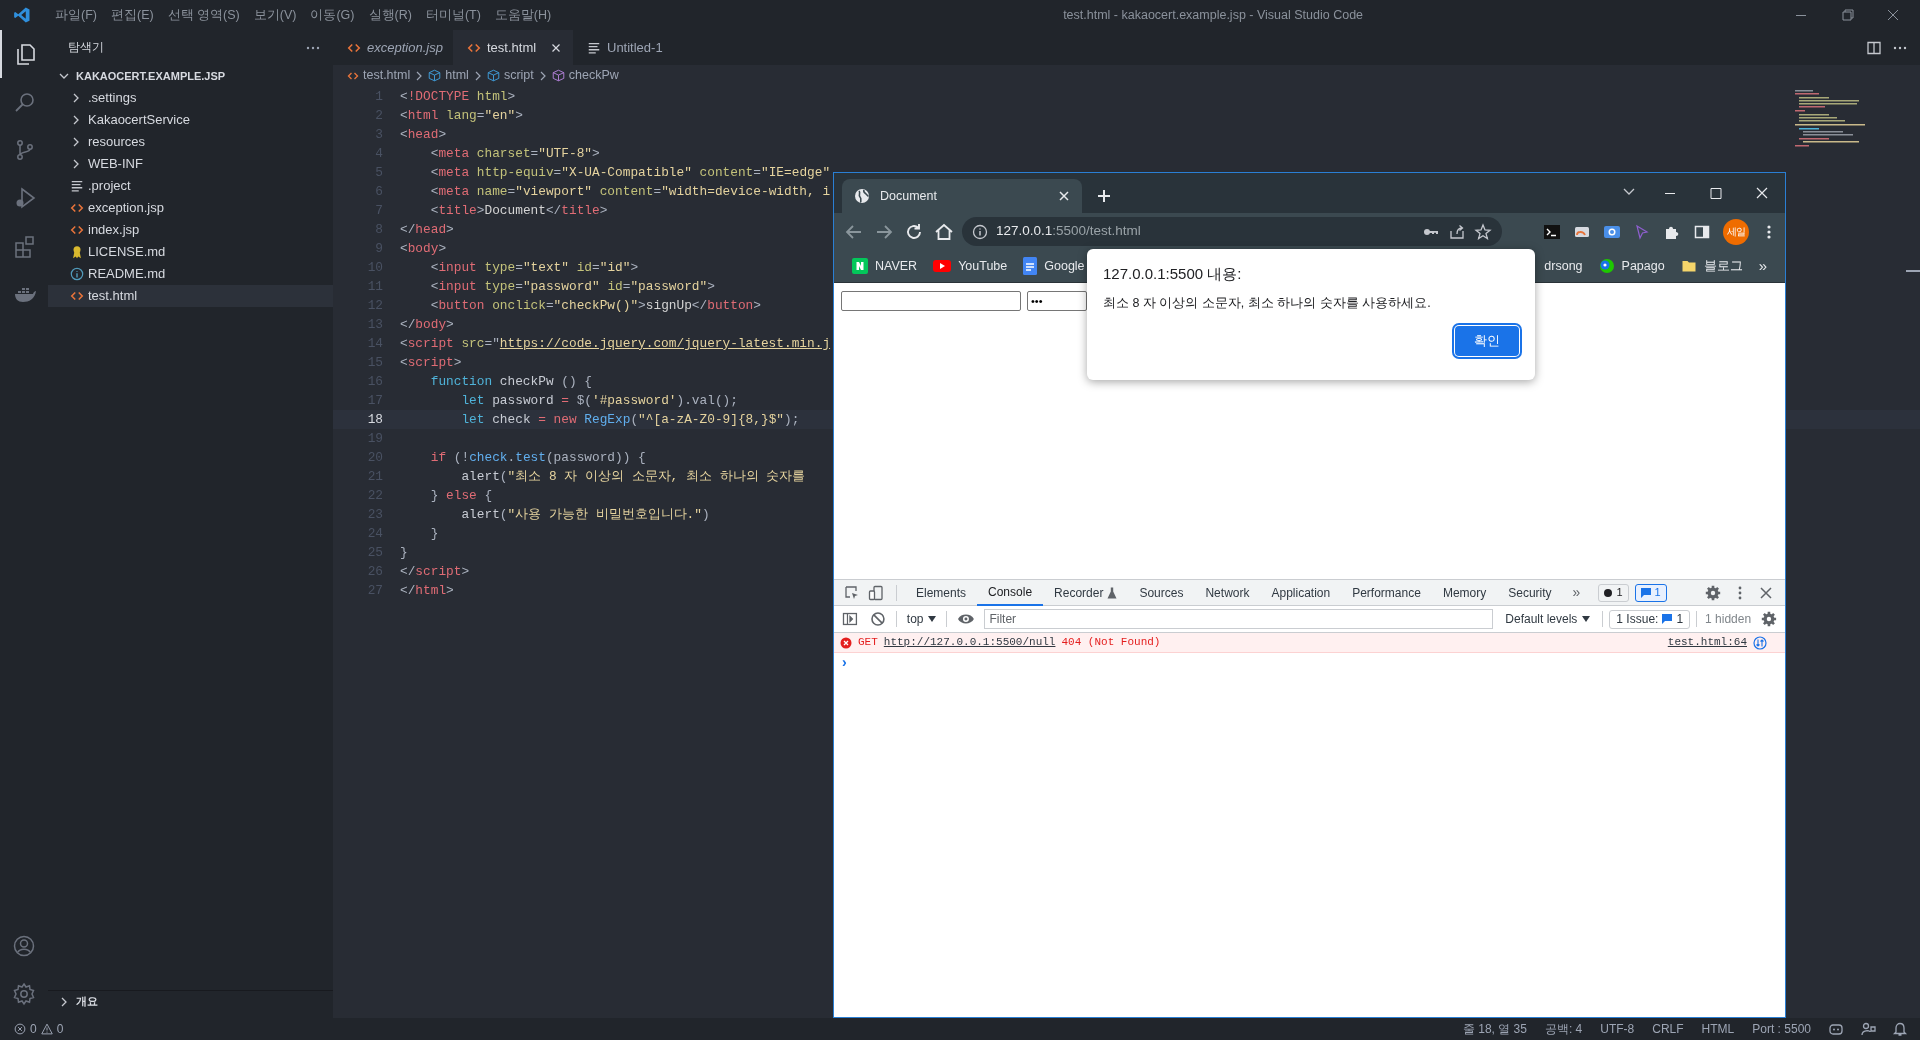 The image size is (1920, 1040). Describe the element at coordinates (1086, 592) in the screenshot. I see `devtools-tab: Recorder` at that location.